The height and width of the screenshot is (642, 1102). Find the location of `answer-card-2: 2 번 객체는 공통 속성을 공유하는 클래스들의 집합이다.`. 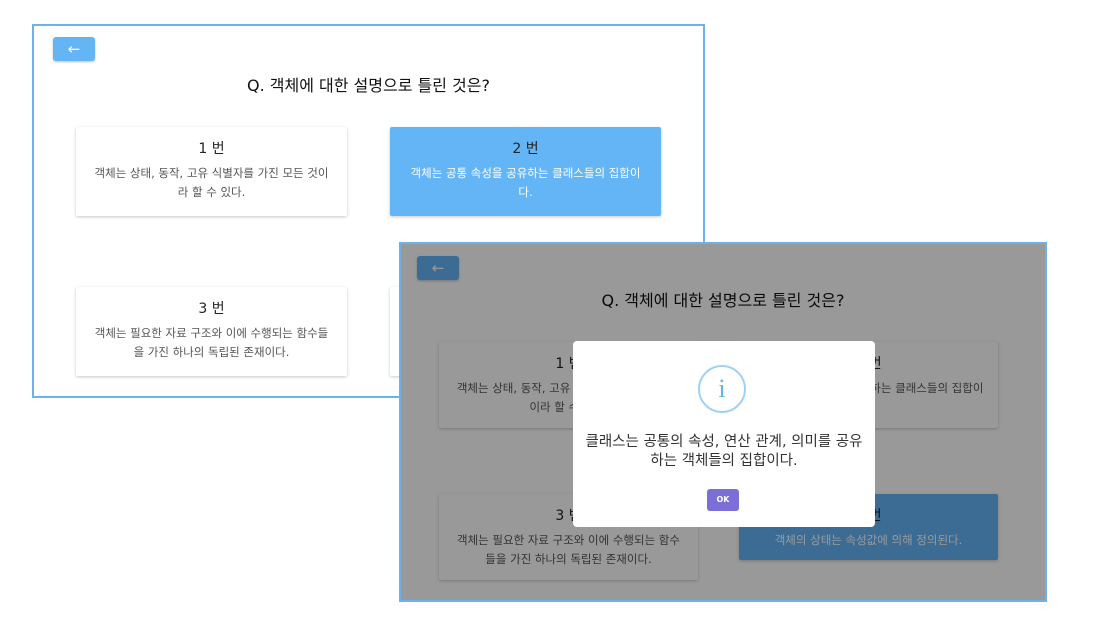

answer-card-2: 2 번 객체는 공통 속성을 공유하는 클래스들의 집합이다. is located at coordinates (525, 171).